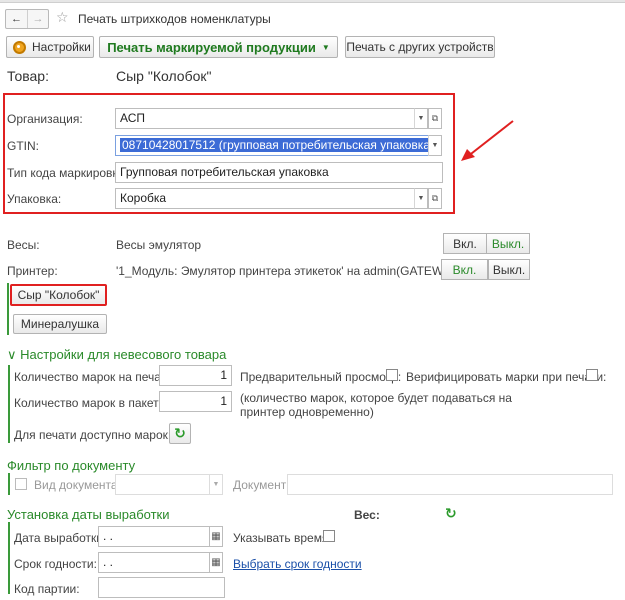 The image size is (625, 600). I want to click on scales-label: Весы:, so click(23, 245).